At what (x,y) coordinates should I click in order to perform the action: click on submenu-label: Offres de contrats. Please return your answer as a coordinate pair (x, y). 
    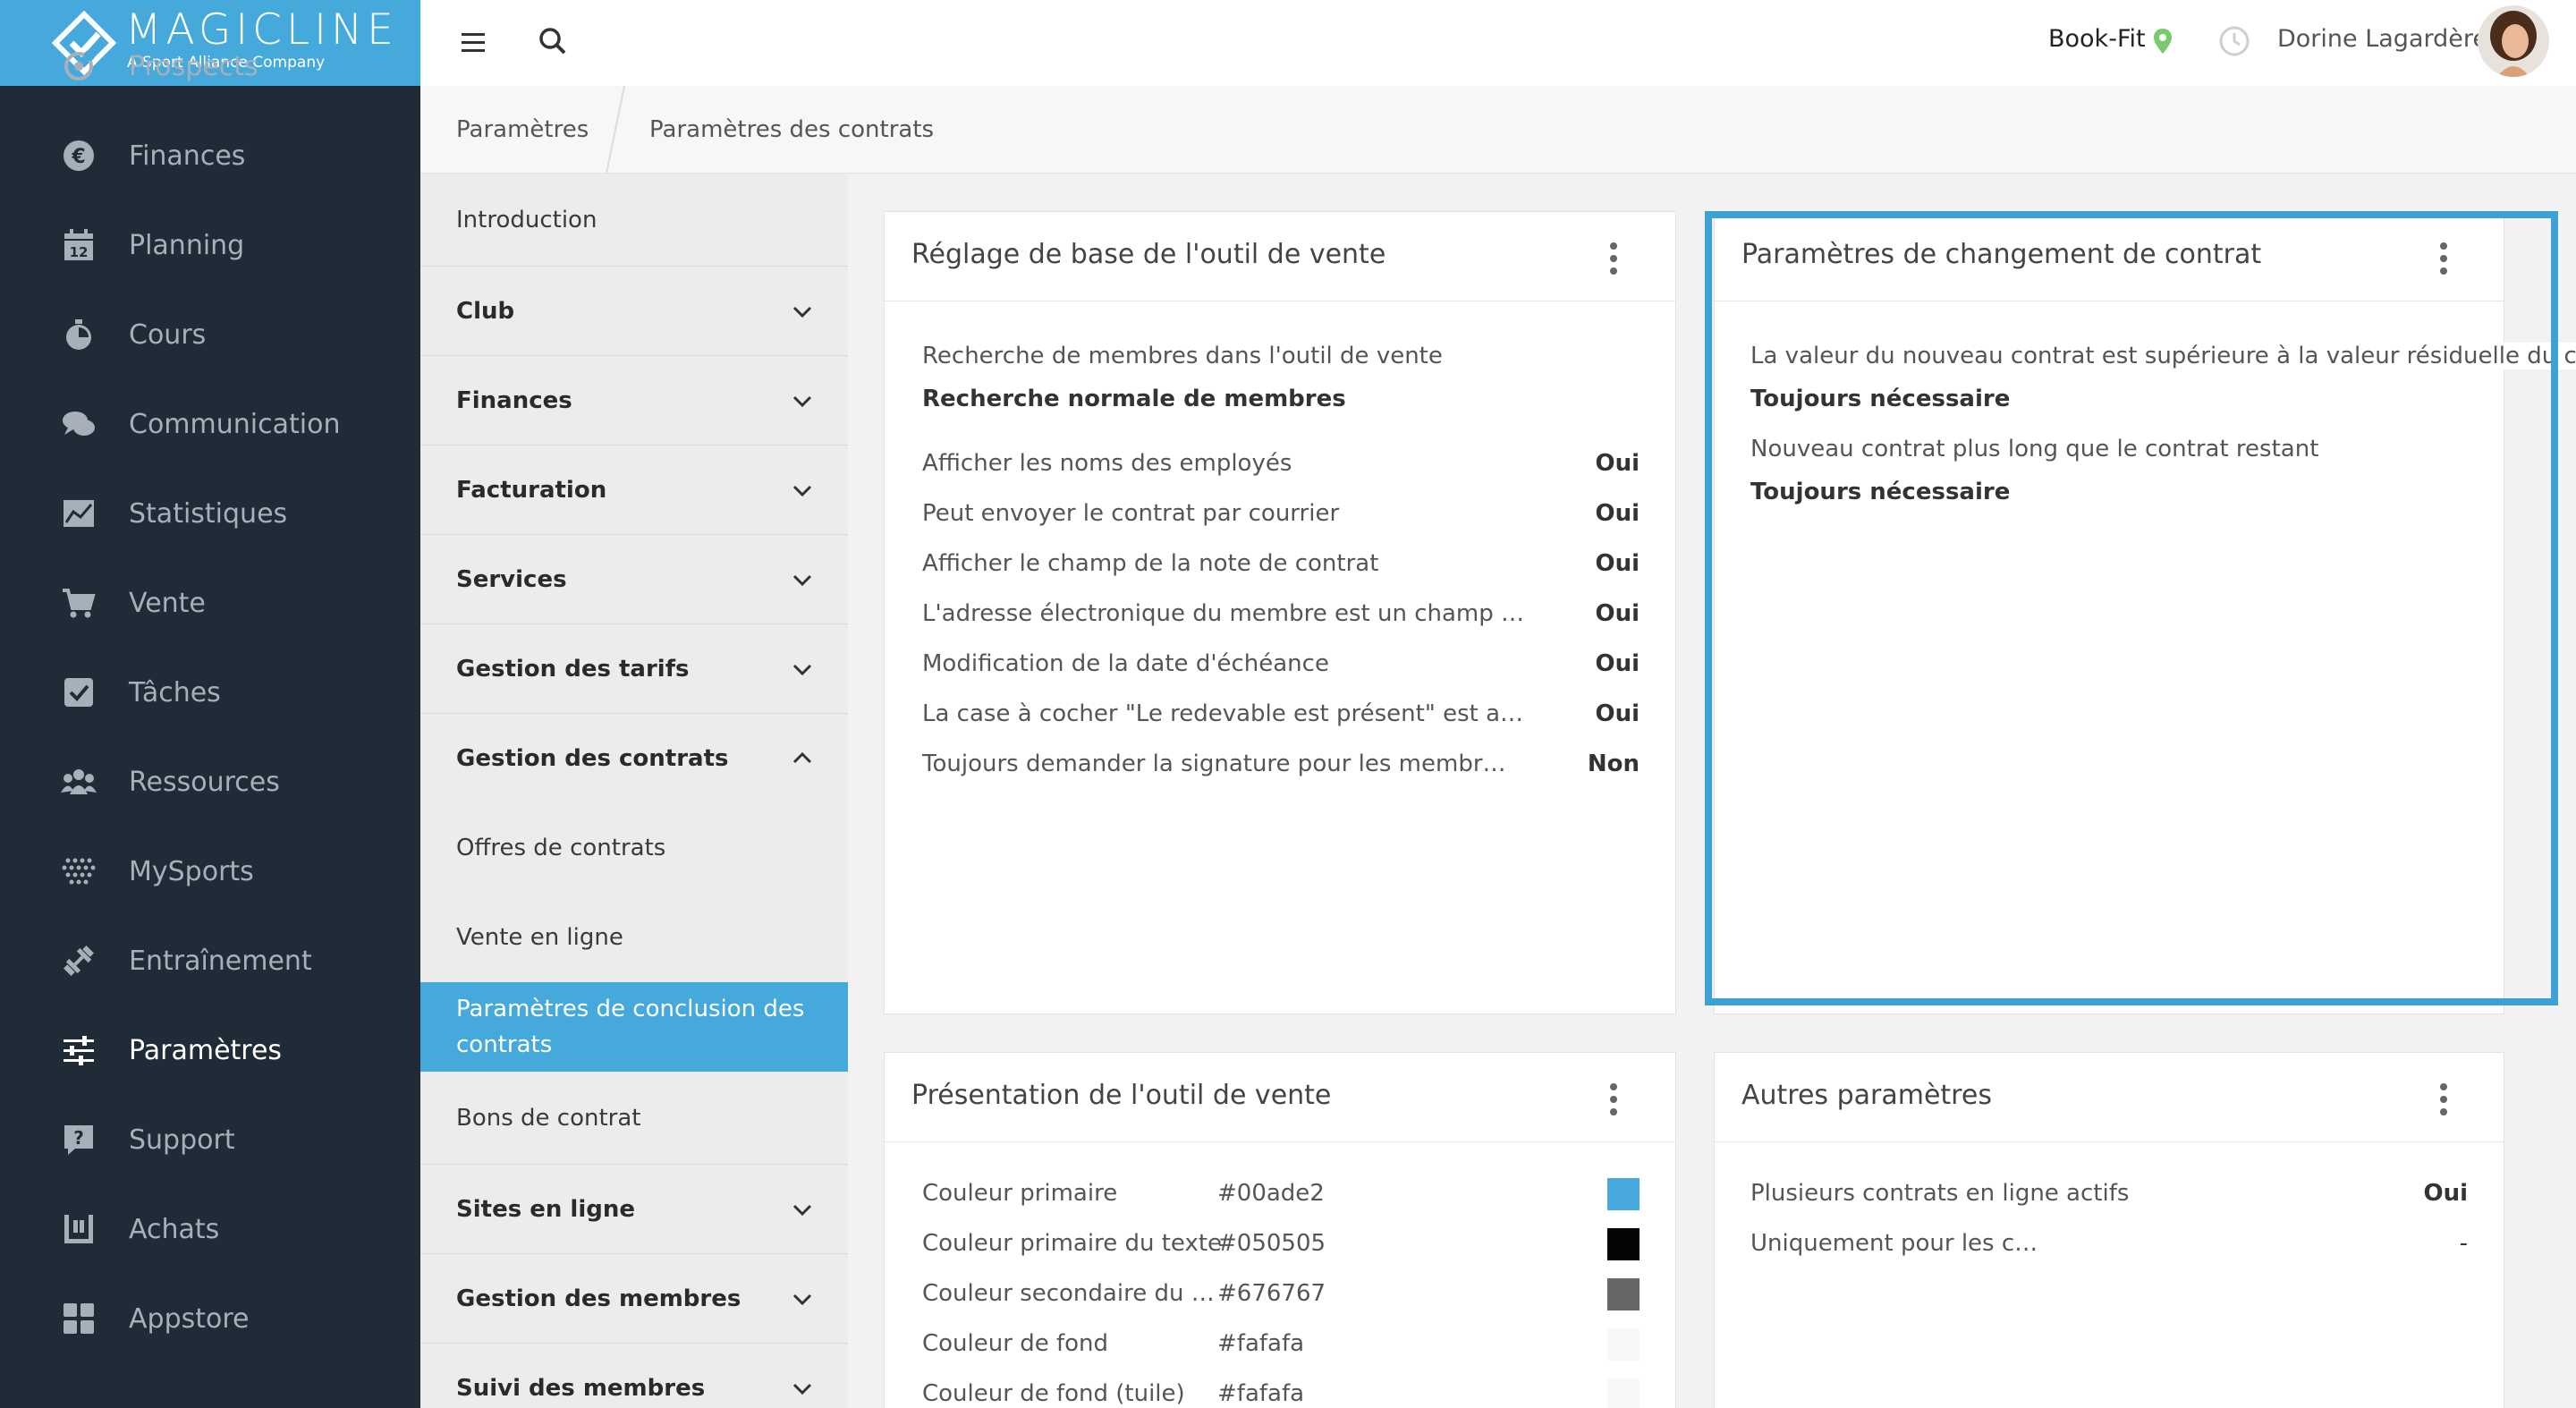
    Looking at the image, I should click on (561, 848).